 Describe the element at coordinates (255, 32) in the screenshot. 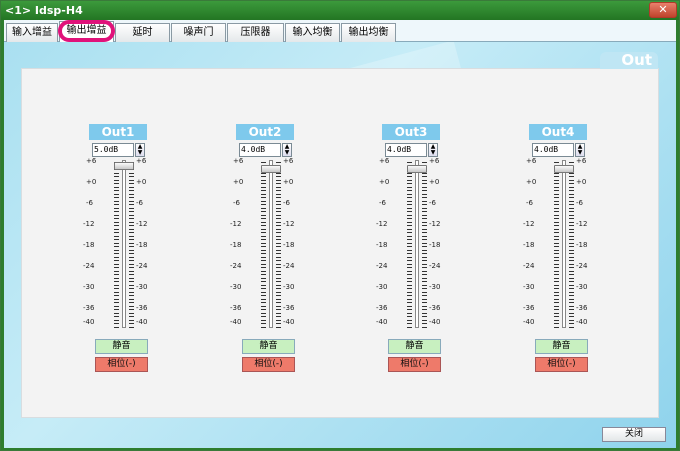

I see `tab-limiter: 压限器` at that location.